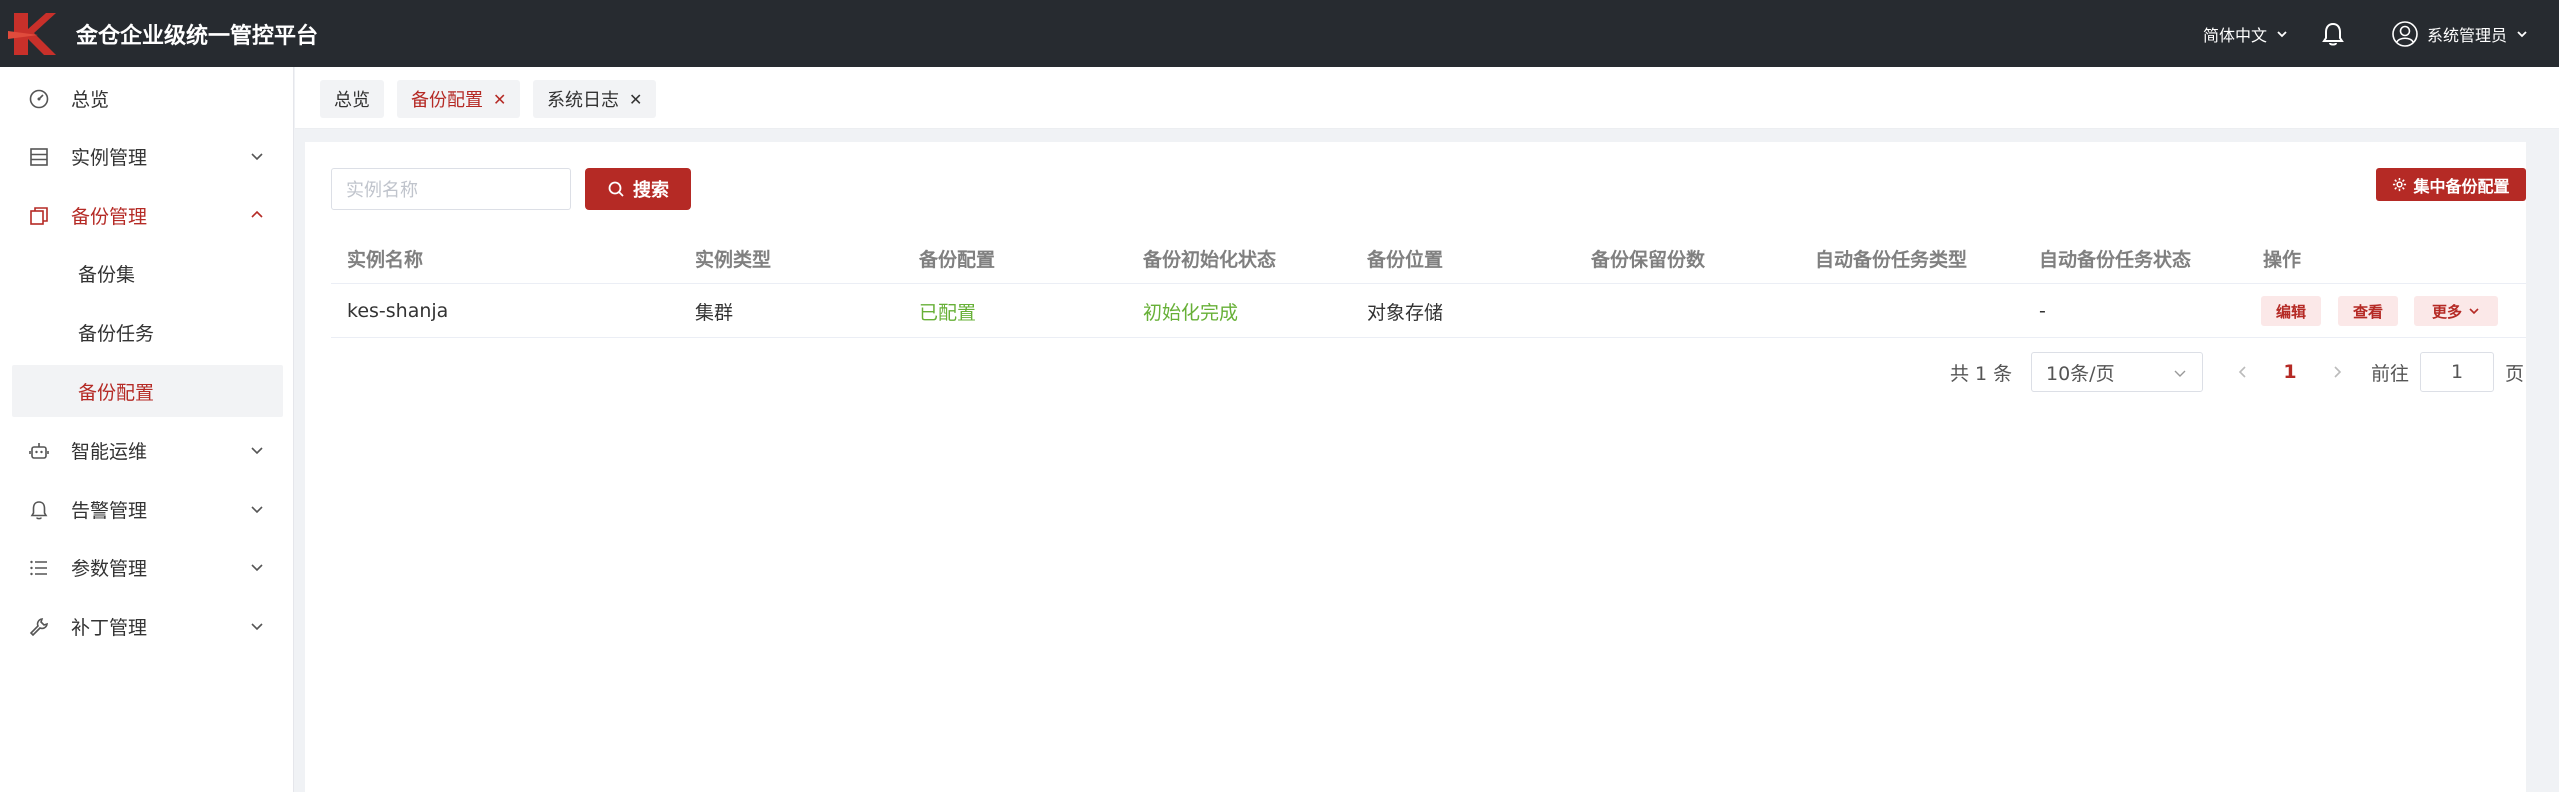 This screenshot has height=792, width=2559. What do you see at coordinates (109, 568) in the screenshot?
I see `sidebar-item-label: 参数管理` at bounding box center [109, 568].